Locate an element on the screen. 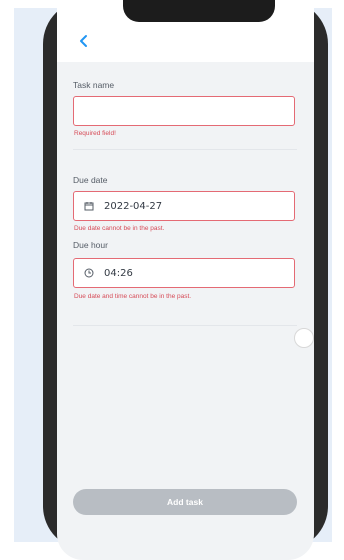 The image size is (344, 560). due-date-value: 2022-04-27 is located at coordinates (133, 206).